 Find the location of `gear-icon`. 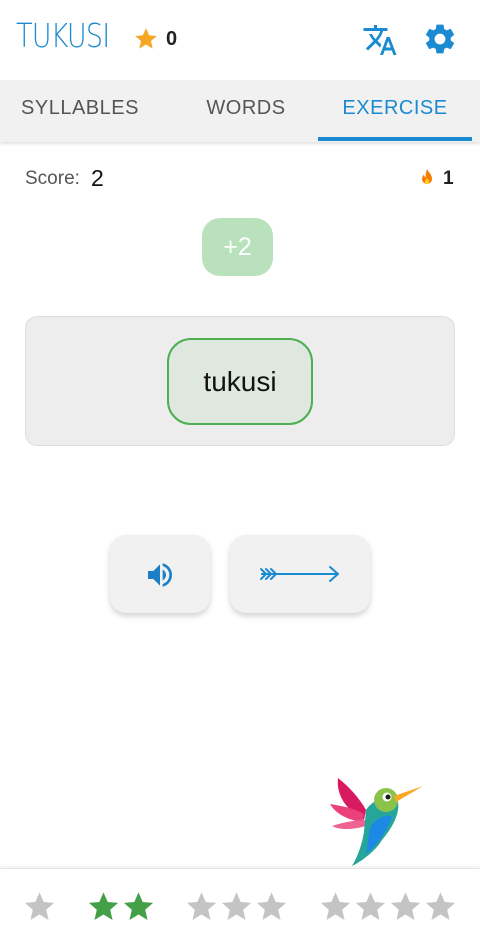

gear-icon is located at coordinates (440, 39).